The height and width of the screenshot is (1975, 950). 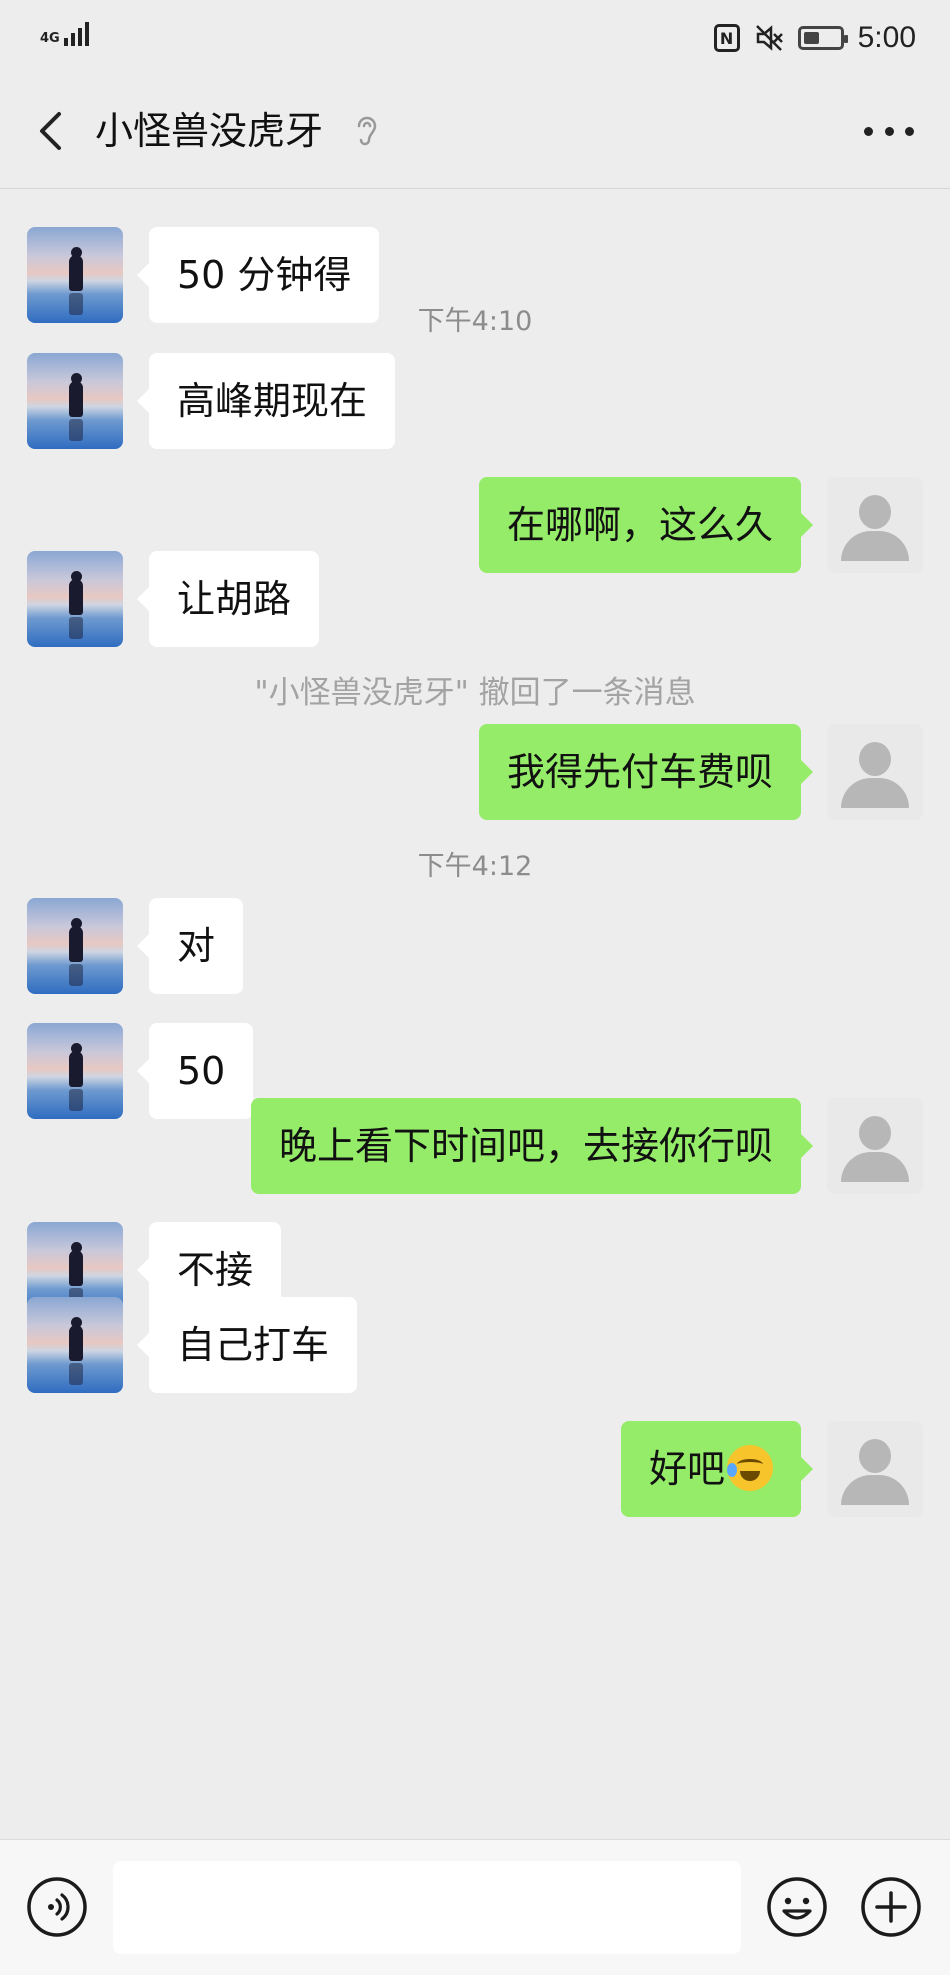 I want to click on voice-input-icon, so click(x=57, y=1907).